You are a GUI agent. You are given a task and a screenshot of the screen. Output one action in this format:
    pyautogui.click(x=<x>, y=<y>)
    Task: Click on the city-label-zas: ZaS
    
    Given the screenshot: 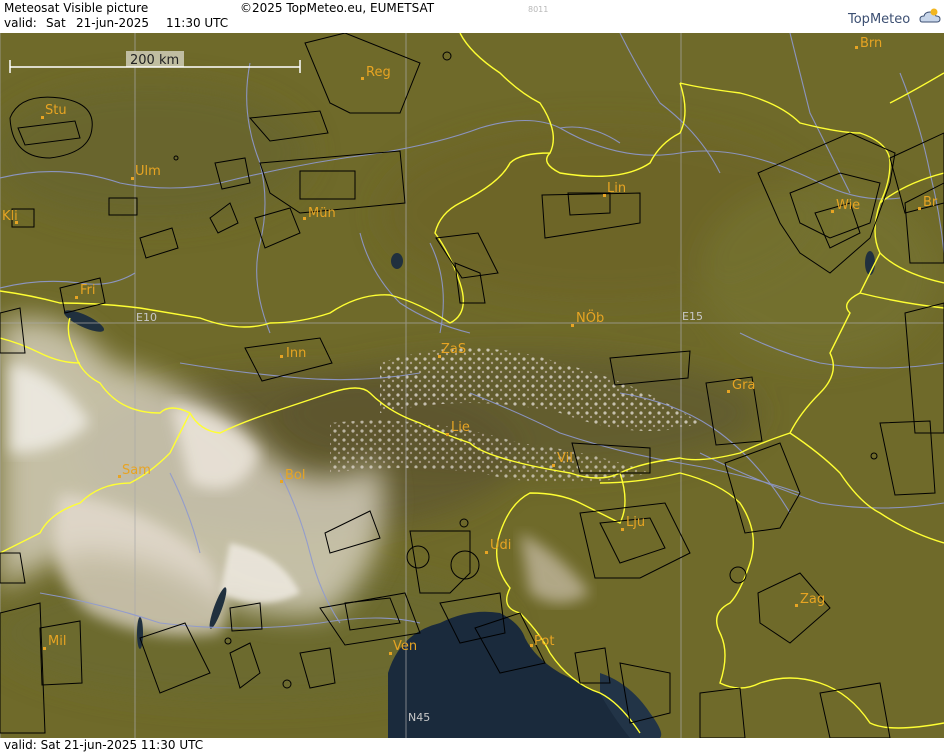 What is the action you would take?
    pyautogui.click(x=453, y=349)
    